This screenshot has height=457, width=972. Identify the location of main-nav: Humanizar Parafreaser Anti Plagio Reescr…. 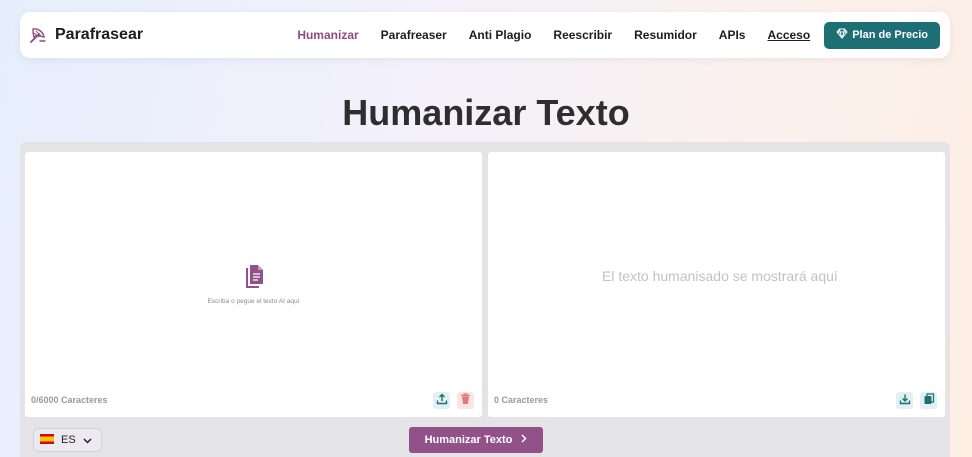
(607, 35).